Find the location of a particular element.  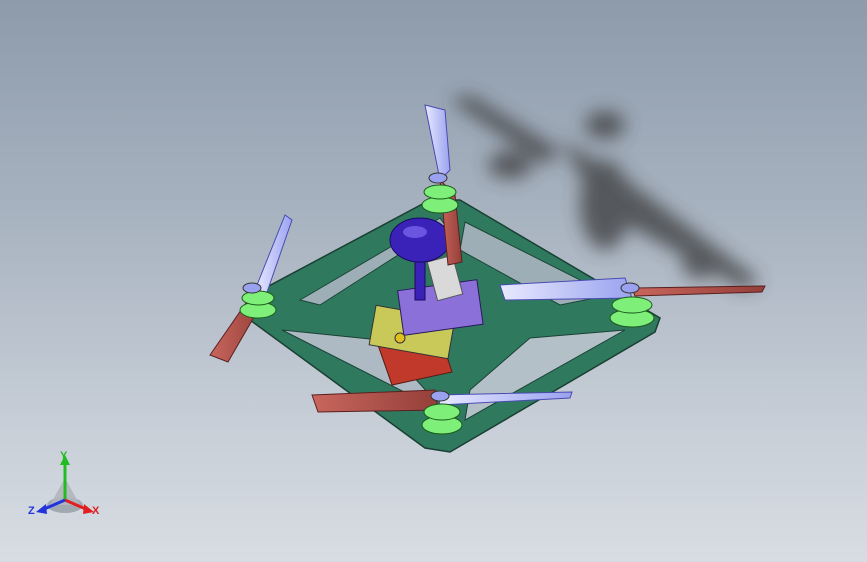

z-axis-label: Z is located at coordinates (31, 511).